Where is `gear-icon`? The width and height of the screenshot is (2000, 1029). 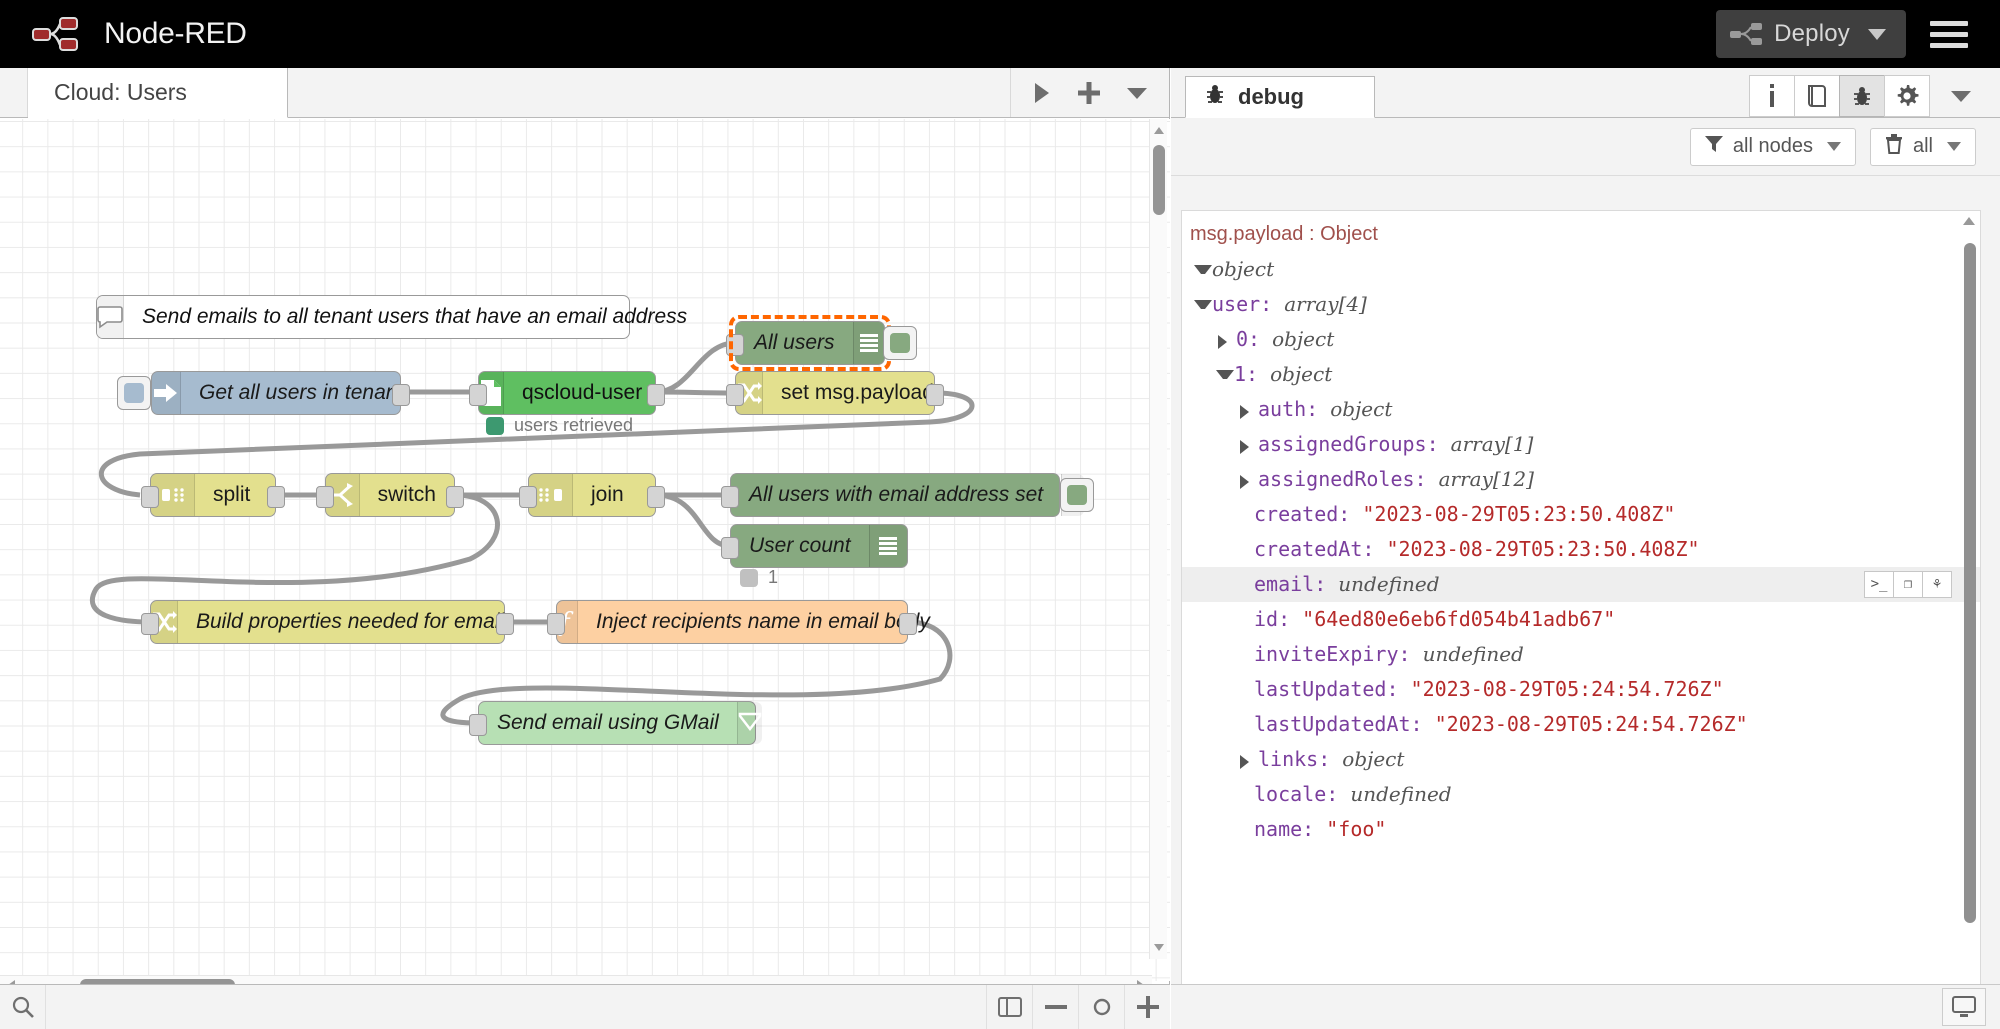 gear-icon is located at coordinates (1907, 96).